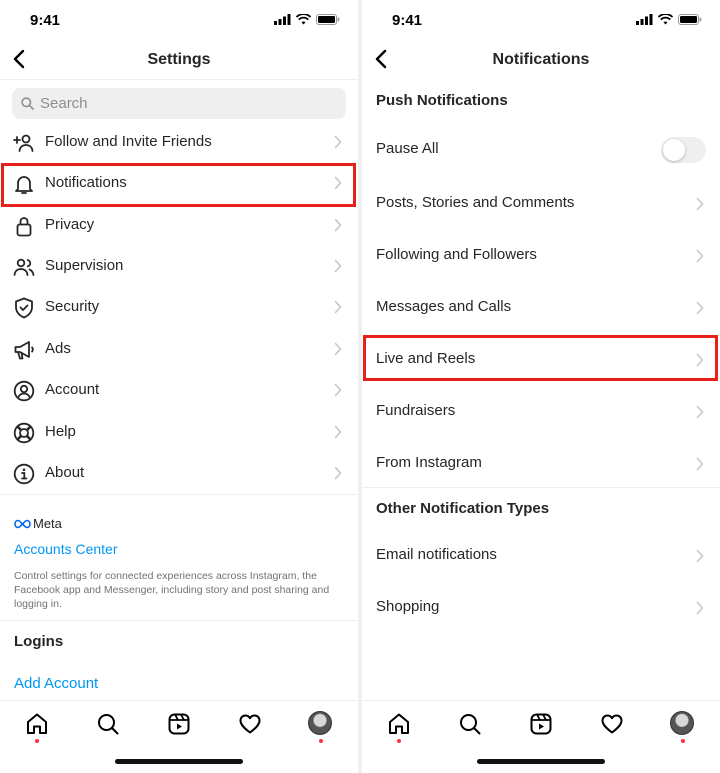 This screenshot has width=720, height=773. Describe the element at coordinates (24, 227) in the screenshot. I see `lock-icon` at that location.